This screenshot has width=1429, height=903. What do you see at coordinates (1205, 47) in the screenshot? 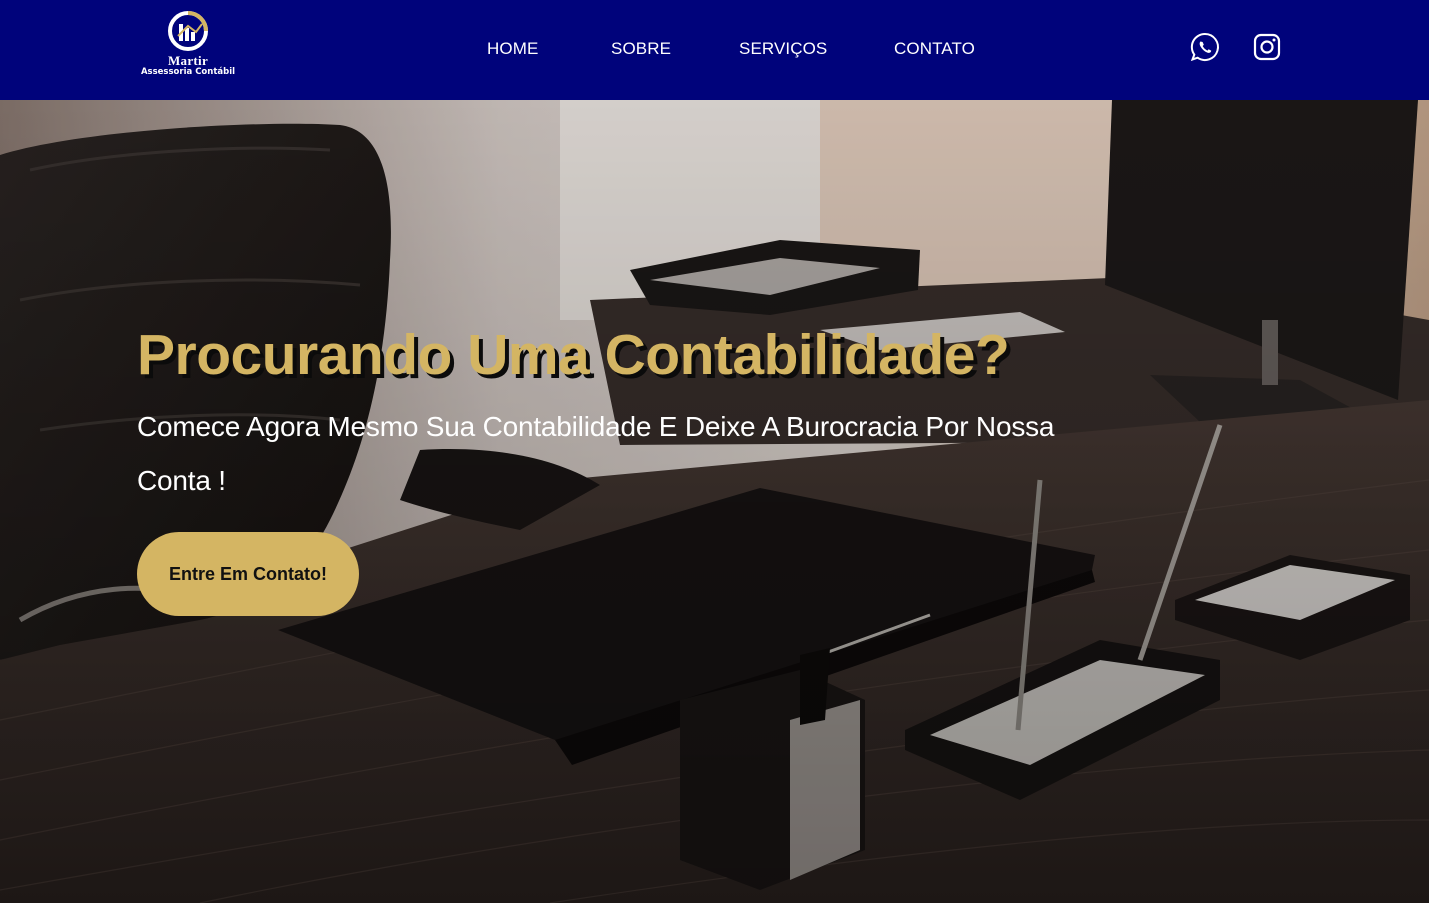
I see `whatsapp-icon` at bounding box center [1205, 47].